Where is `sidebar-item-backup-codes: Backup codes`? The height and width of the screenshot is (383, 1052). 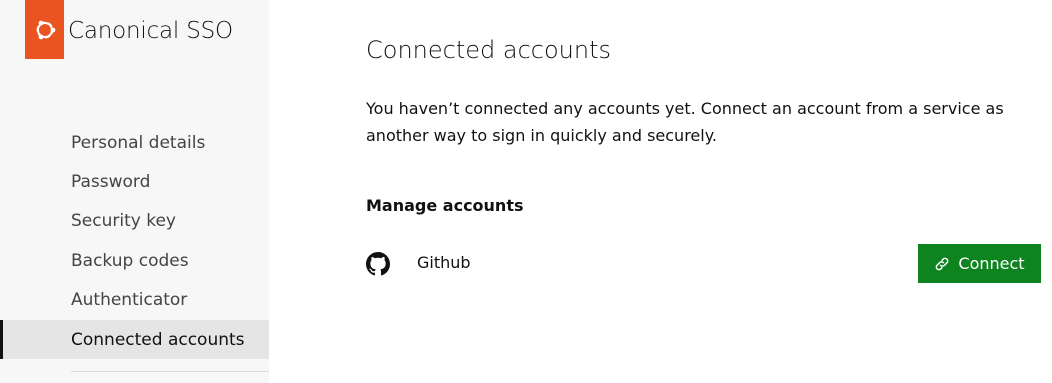
sidebar-item-backup-codes: Backup codes is located at coordinates (134, 260).